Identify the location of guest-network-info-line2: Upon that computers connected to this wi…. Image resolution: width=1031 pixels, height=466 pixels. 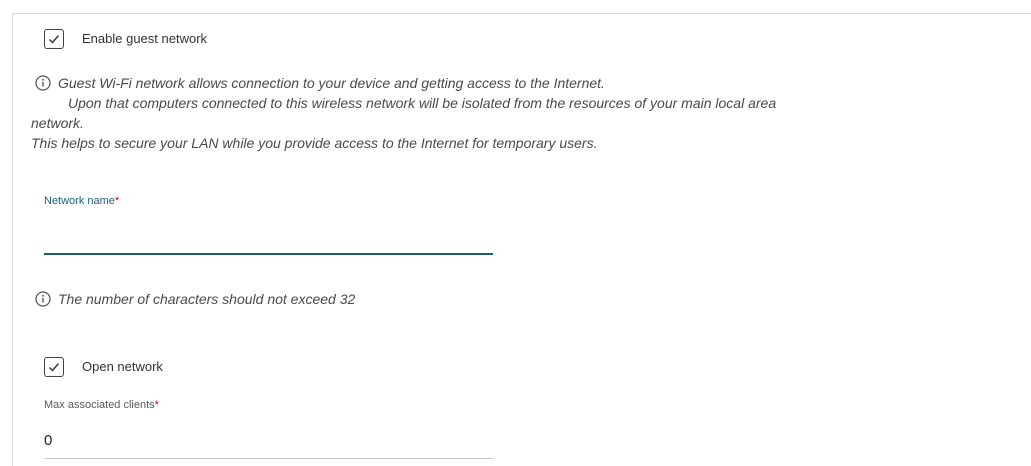
(422, 103).